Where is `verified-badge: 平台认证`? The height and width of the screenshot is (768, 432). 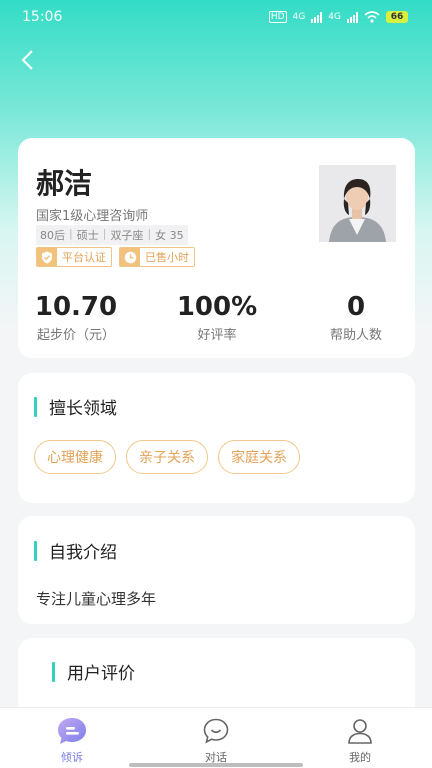
verified-badge: 平台认证 is located at coordinates (74, 257).